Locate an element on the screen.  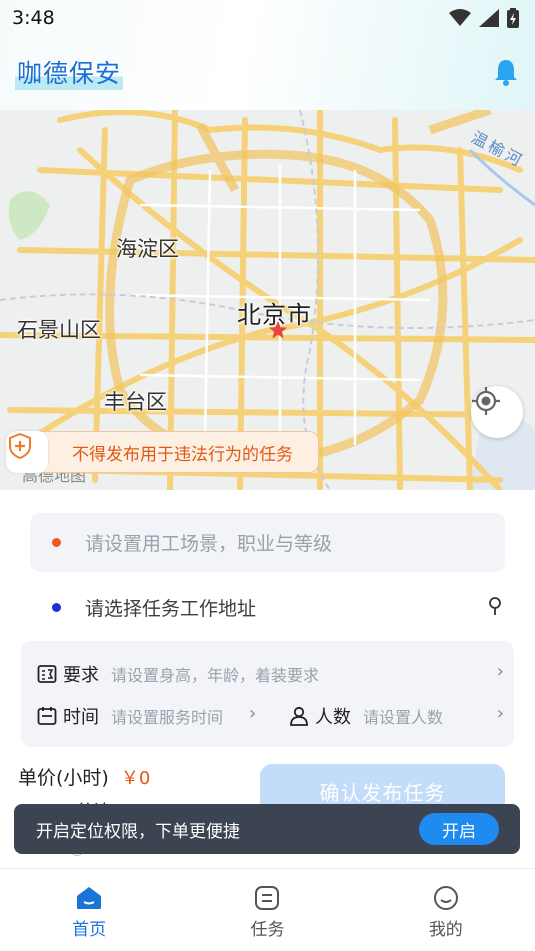
nav-item-profile: 我的 is located at coordinates (446, 910).